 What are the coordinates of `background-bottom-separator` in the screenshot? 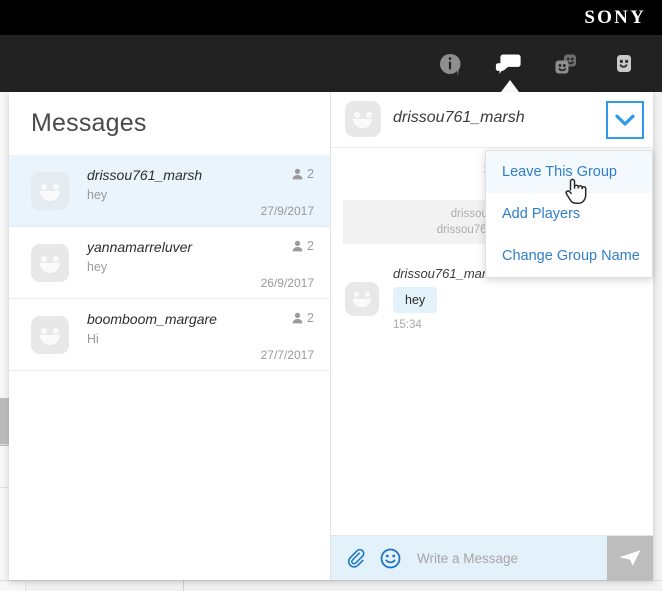 It's located at (331, 580).